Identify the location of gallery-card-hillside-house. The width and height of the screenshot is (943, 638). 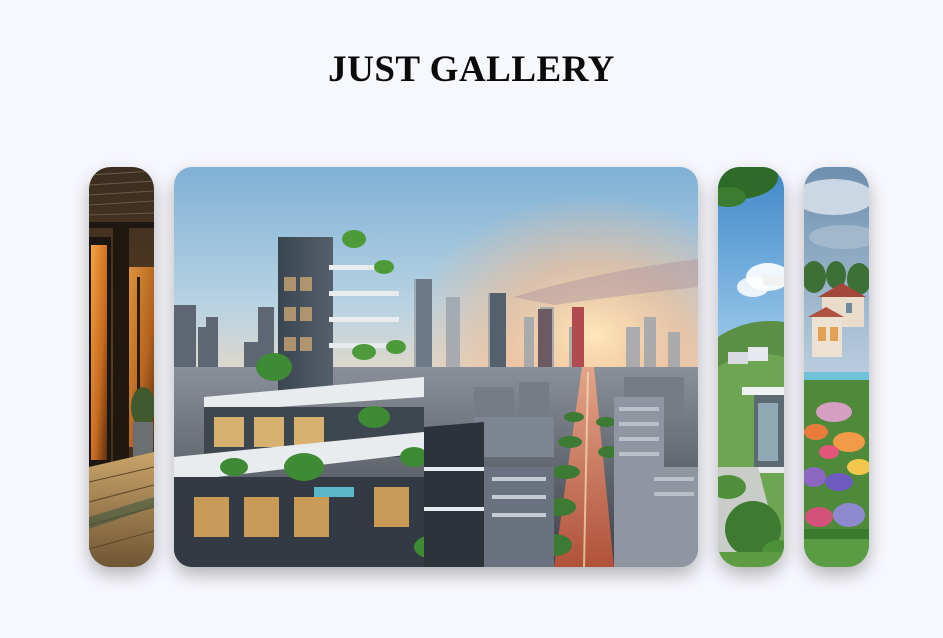
(751, 367).